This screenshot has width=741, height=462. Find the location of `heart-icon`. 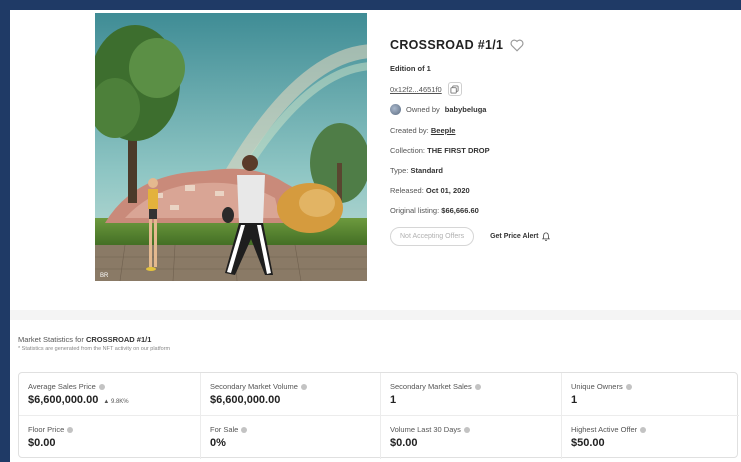

heart-icon is located at coordinates (517, 45).